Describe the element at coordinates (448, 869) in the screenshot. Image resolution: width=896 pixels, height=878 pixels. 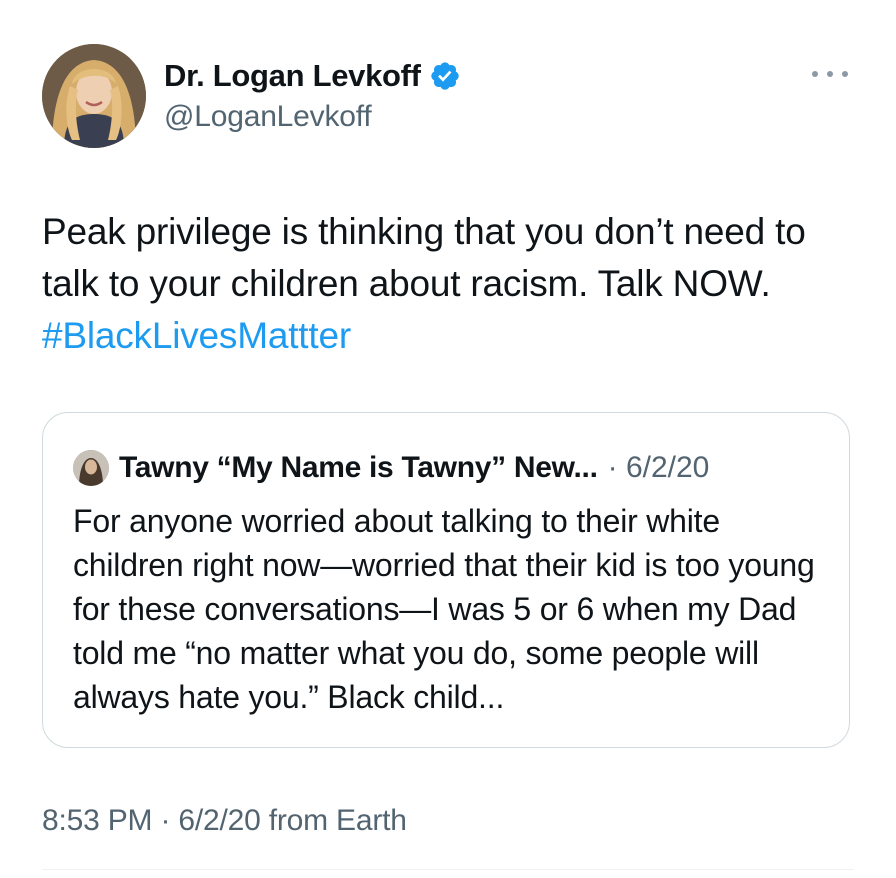
I see `divider` at that location.